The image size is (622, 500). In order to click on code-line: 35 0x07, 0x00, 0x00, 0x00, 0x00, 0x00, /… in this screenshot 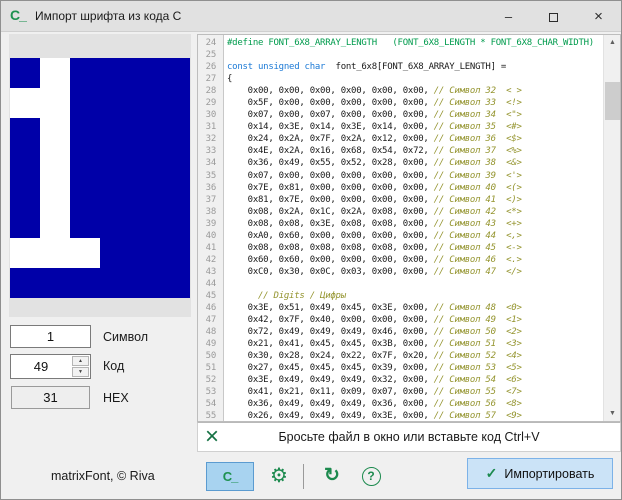, I will do `click(409, 176)`.